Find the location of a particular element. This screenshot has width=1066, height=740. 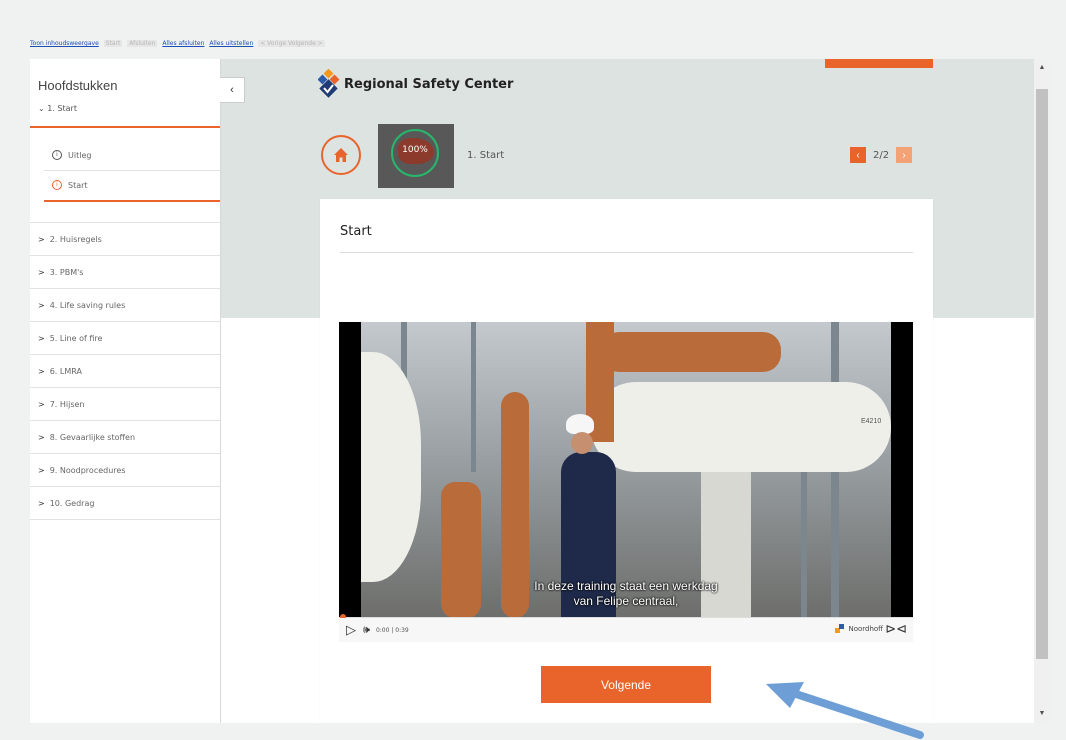

page-pager: ‹ 2/2 › is located at coordinates (881, 155).